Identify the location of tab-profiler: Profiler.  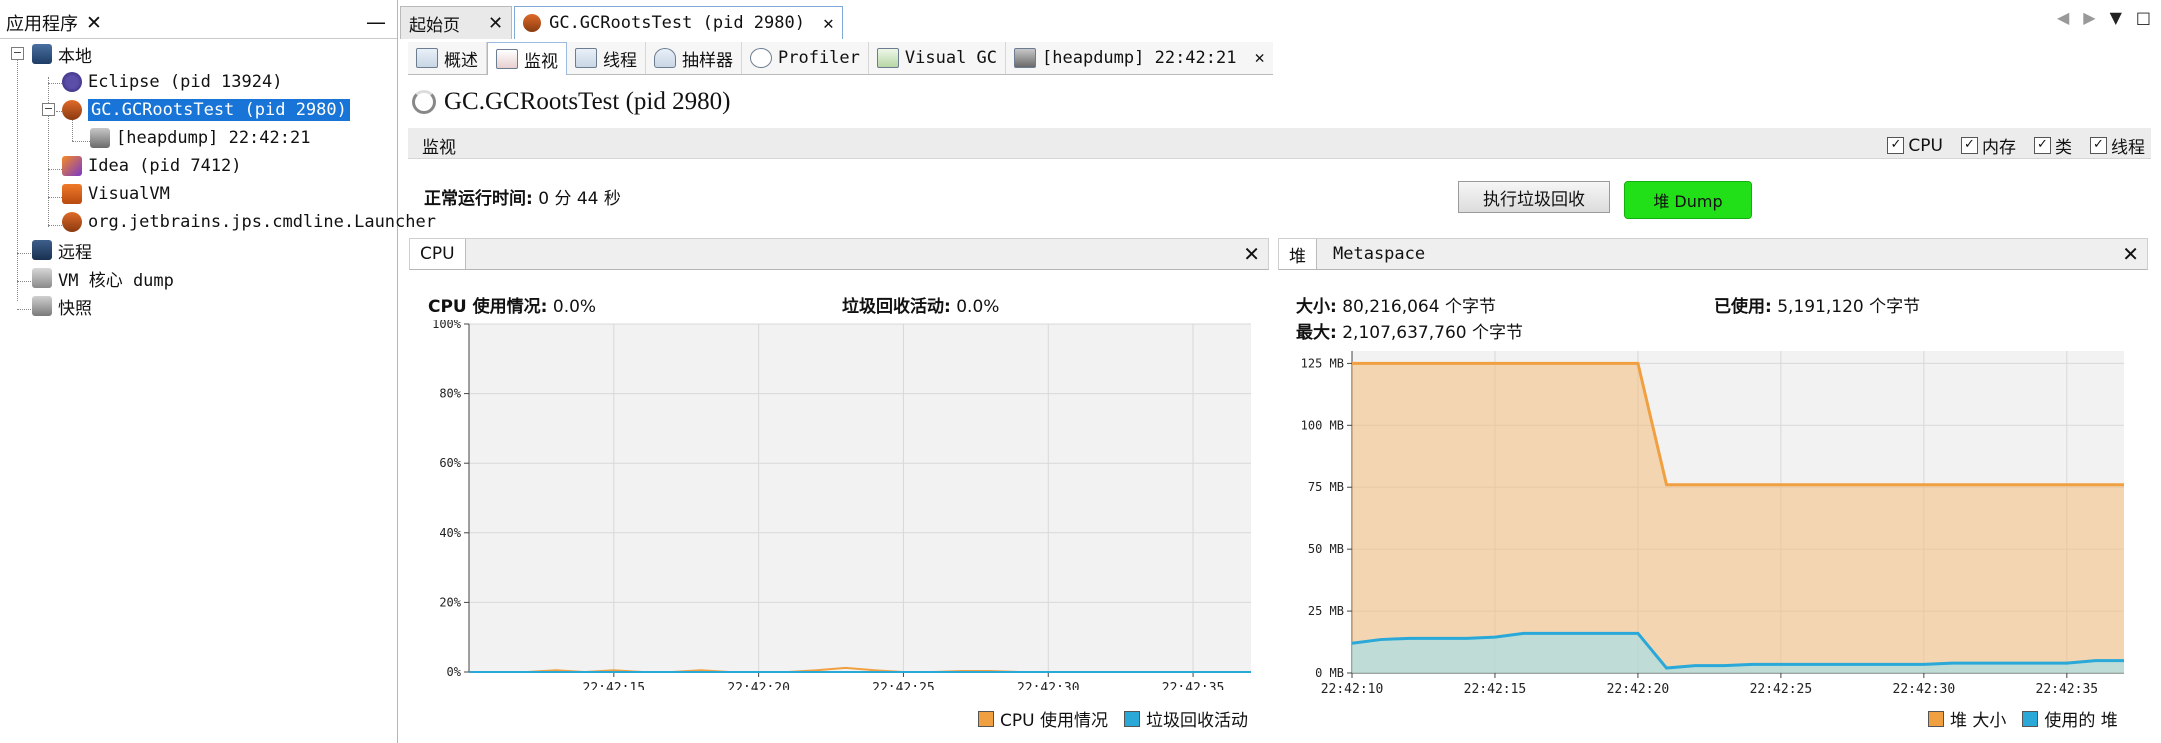
(805, 58).